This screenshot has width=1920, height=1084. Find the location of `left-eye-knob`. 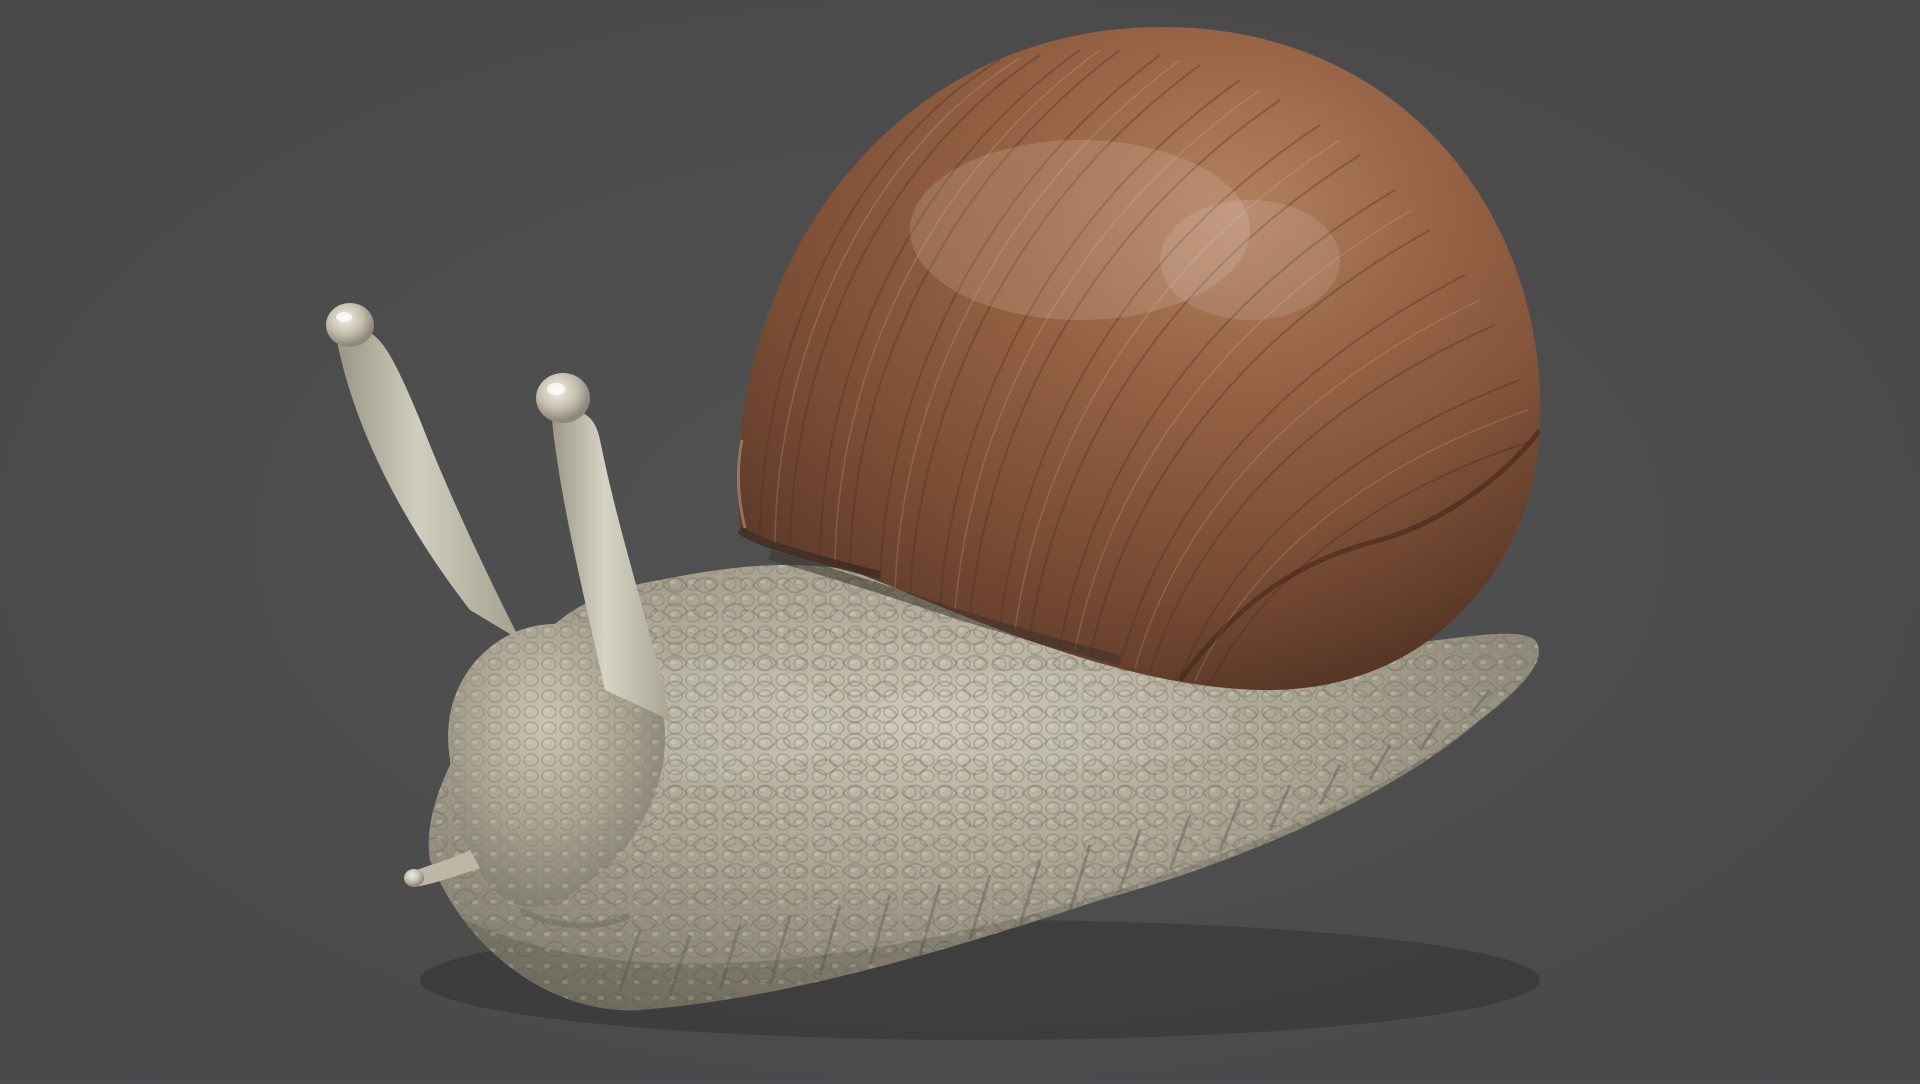

left-eye-knob is located at coordinates (350, 325).